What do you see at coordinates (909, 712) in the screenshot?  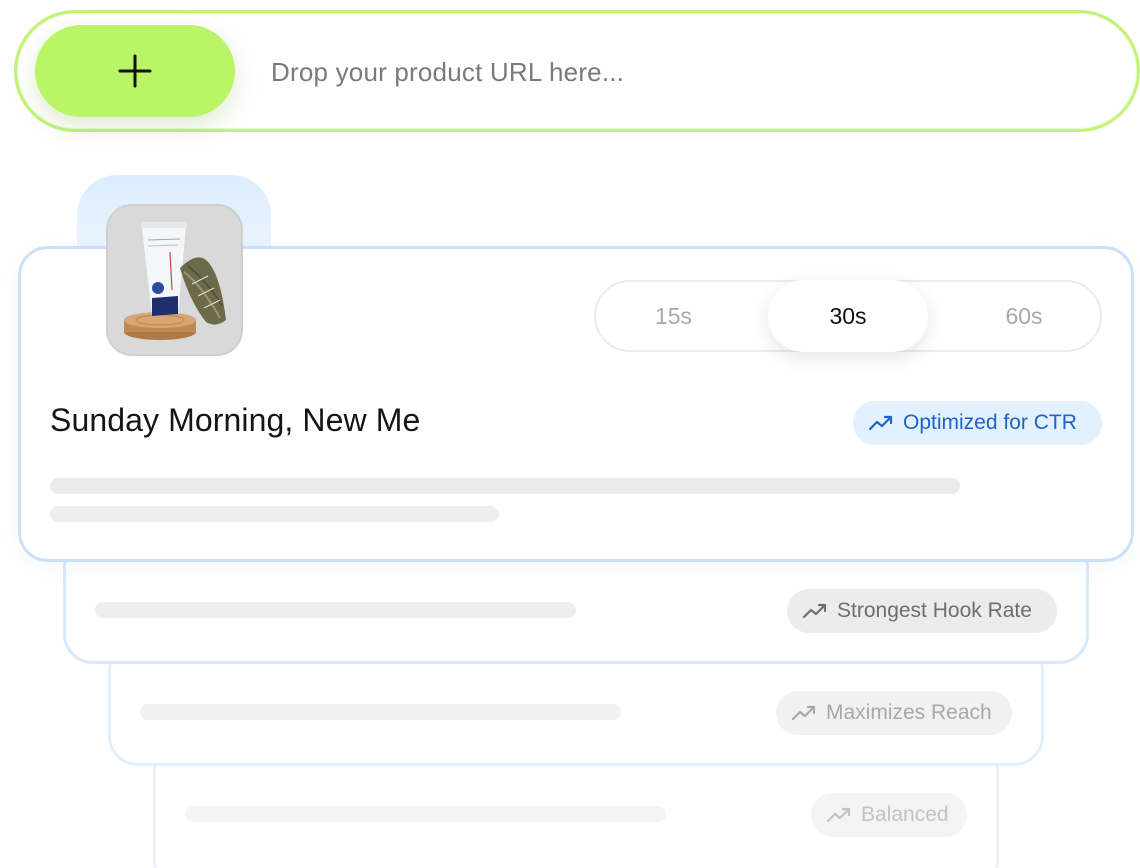 I see `badge-label: Maximizes Reach` at bounding box center [909, 712].